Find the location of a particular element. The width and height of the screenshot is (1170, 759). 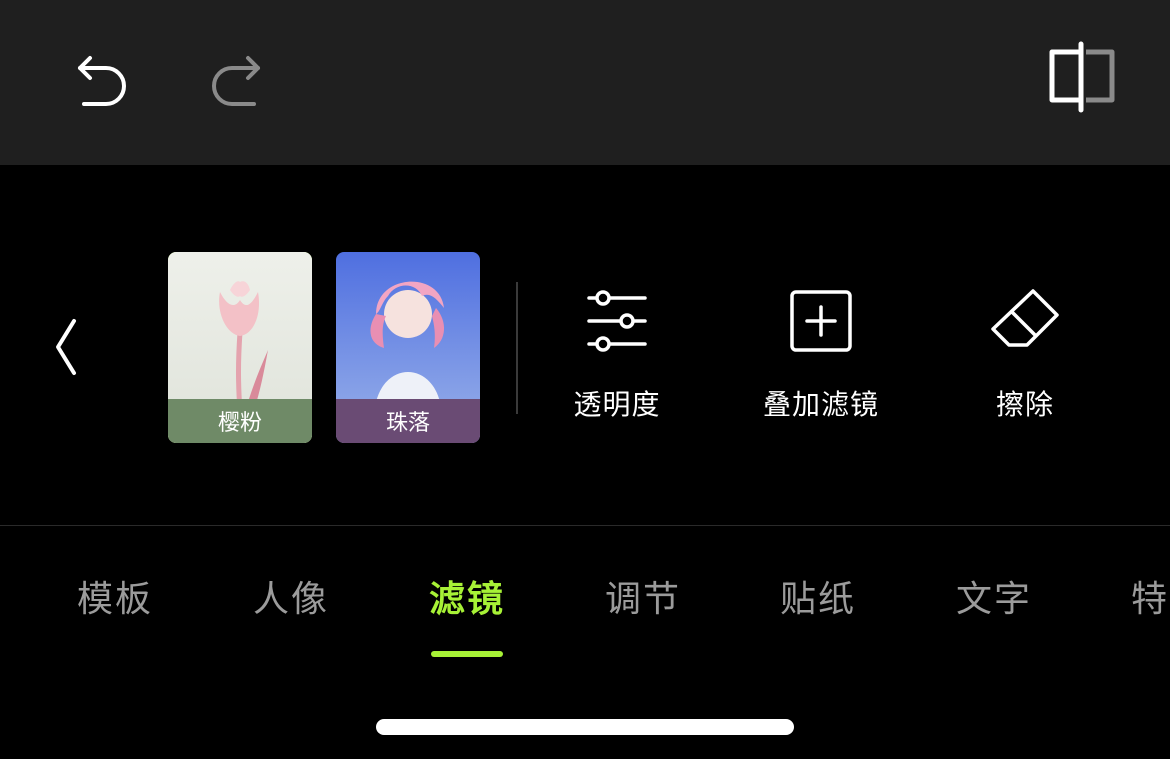

undo-button is located at coordinates (102, 80).